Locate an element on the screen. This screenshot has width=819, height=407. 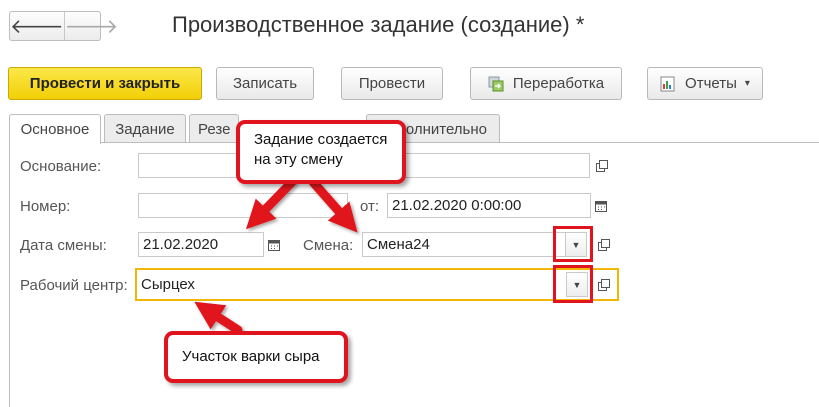
number-field is located at coordinates (243, 205).